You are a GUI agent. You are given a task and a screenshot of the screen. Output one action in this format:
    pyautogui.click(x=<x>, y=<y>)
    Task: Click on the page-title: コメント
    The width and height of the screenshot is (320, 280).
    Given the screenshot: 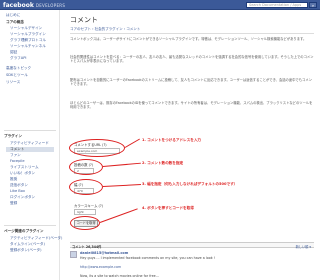 What is the action you would take?
    pyautogui.click(x=84, y=20)
    